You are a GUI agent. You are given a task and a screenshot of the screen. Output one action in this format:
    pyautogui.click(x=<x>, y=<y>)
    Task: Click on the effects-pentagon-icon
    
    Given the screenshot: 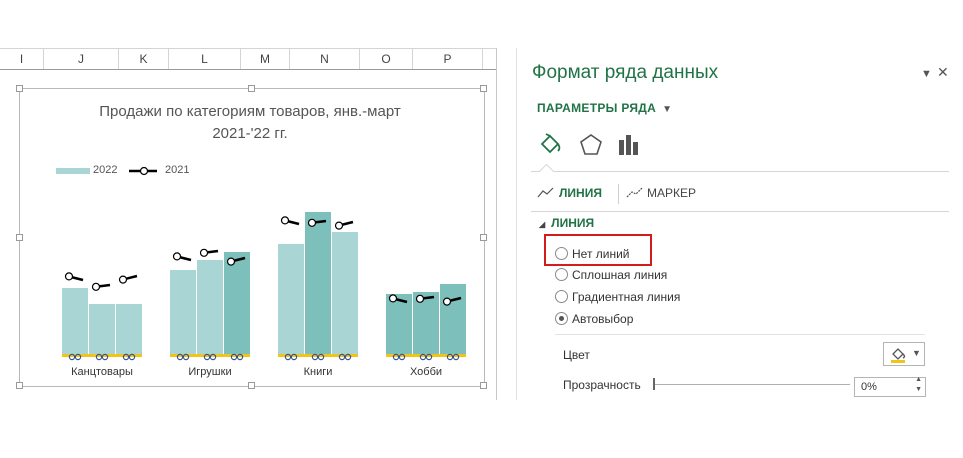 What is the action you would take?
    pyautogui.click(x=591, y=145)
    